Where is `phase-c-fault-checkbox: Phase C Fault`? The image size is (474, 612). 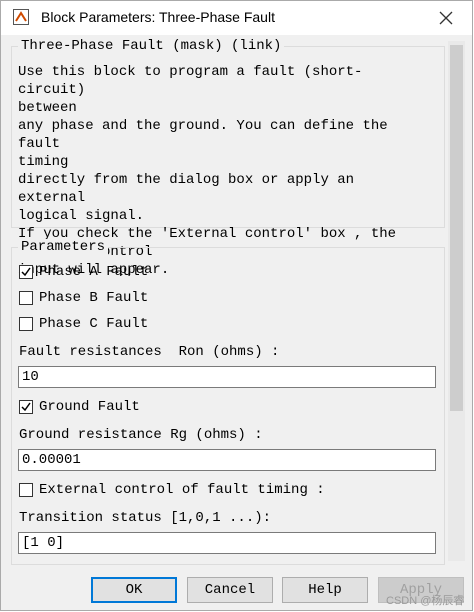 phase-c-fault-checkbox: Phase C Fault is located at coordinates (83, 324).